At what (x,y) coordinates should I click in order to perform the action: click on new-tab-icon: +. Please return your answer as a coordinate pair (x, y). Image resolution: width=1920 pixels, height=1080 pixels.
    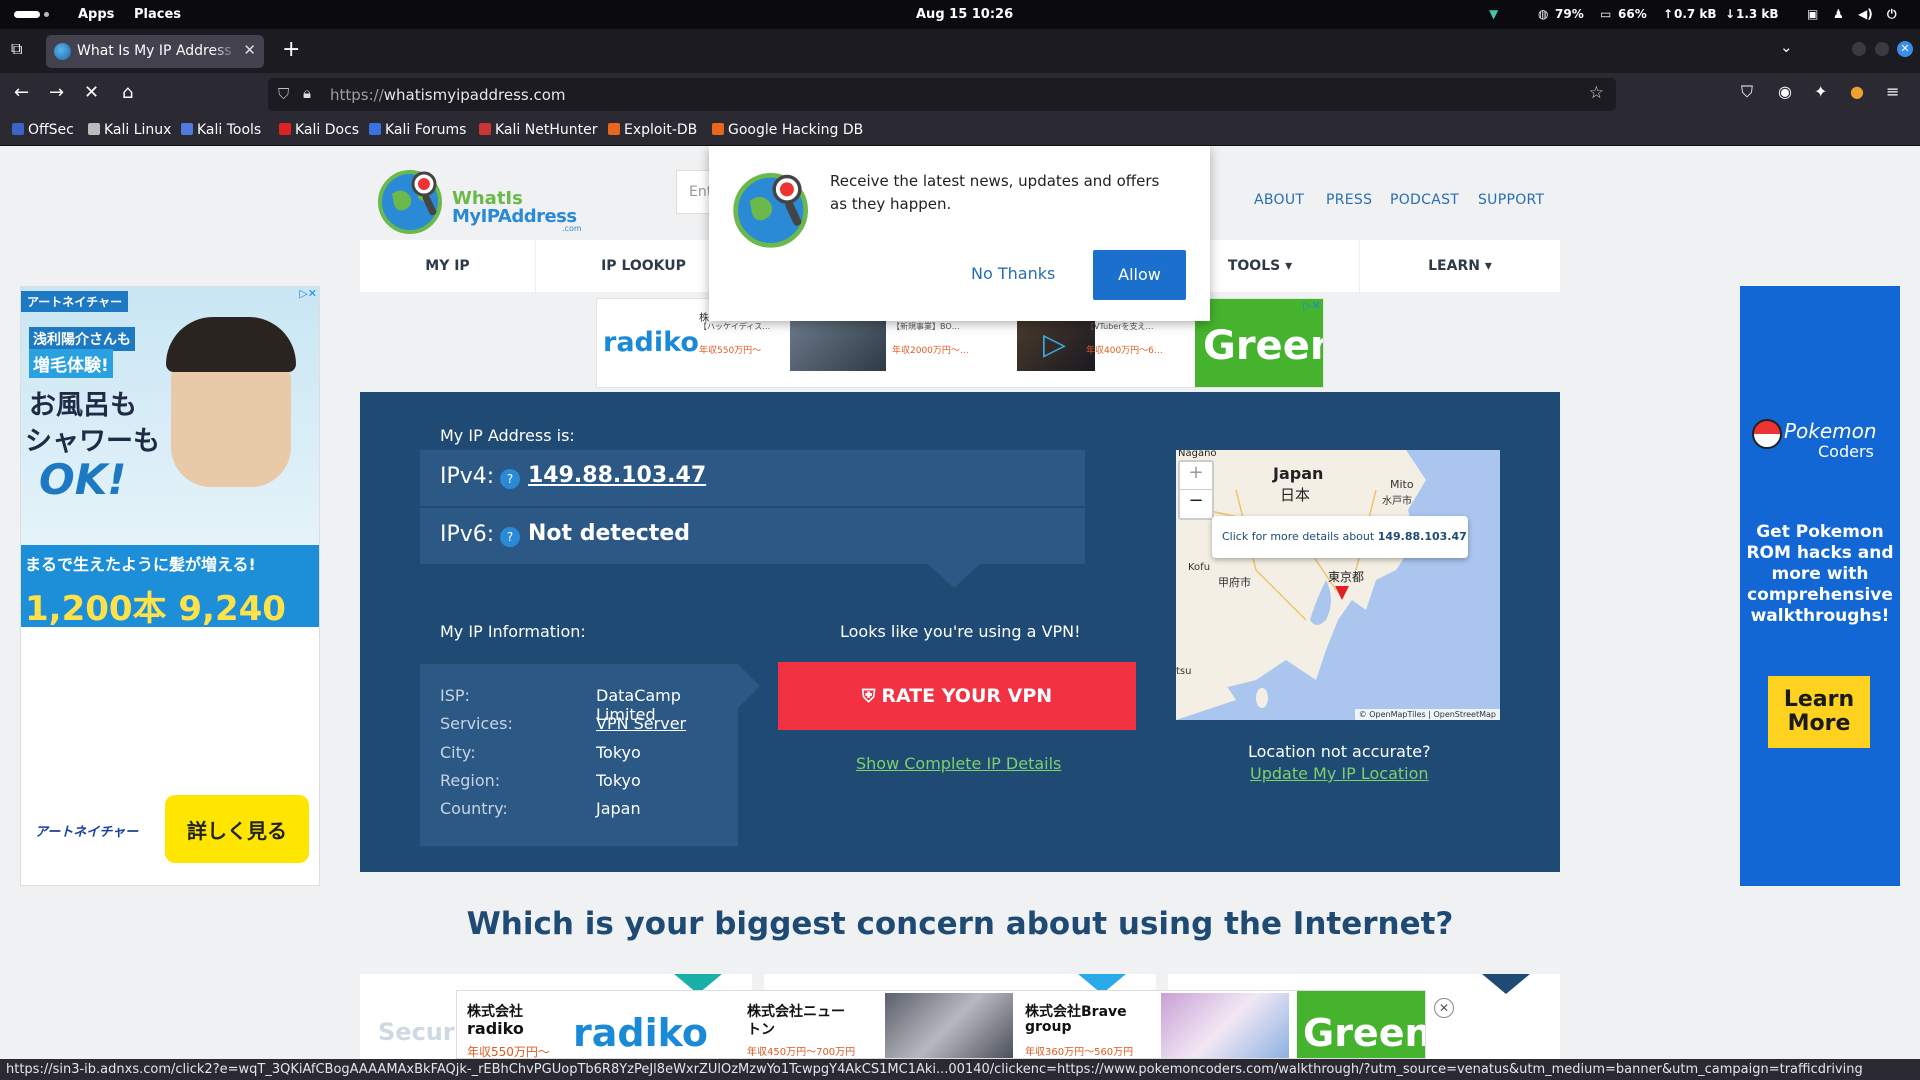
    Looking at the image, I should click on (291, 49).